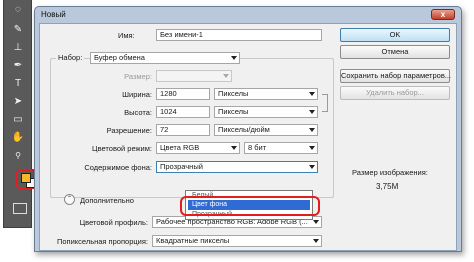 The height and width of the screenshot is (262, 474). Describe the element at coordinates (183, 130) in the screenshot. I see `resolution-input: 72` at that location.